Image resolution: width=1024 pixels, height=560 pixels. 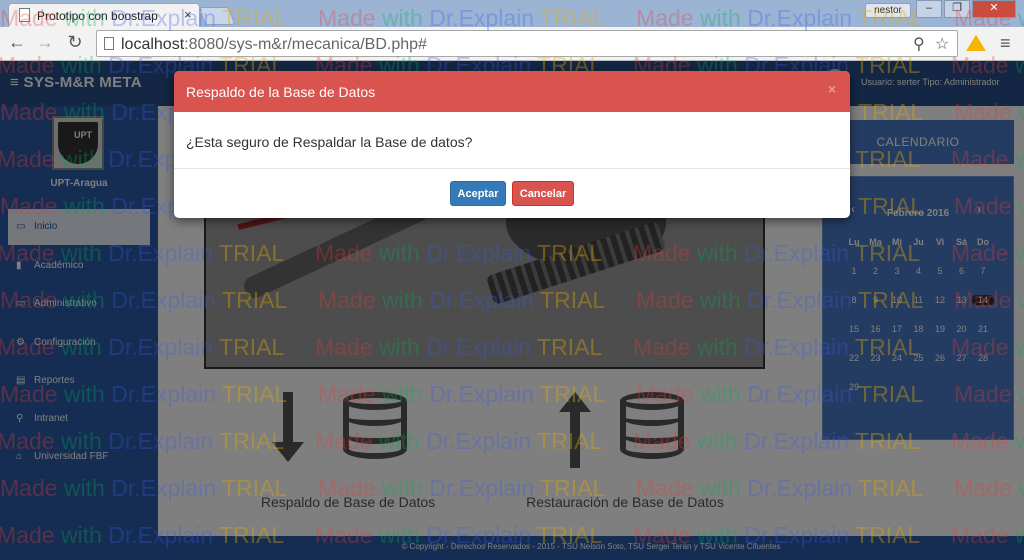 What do you see at coordinates (305, 44) in the screenshot?
I see `url-path: :8080/sys-m&r/mecanica/BD.php#` at bounding box center [305, 44].